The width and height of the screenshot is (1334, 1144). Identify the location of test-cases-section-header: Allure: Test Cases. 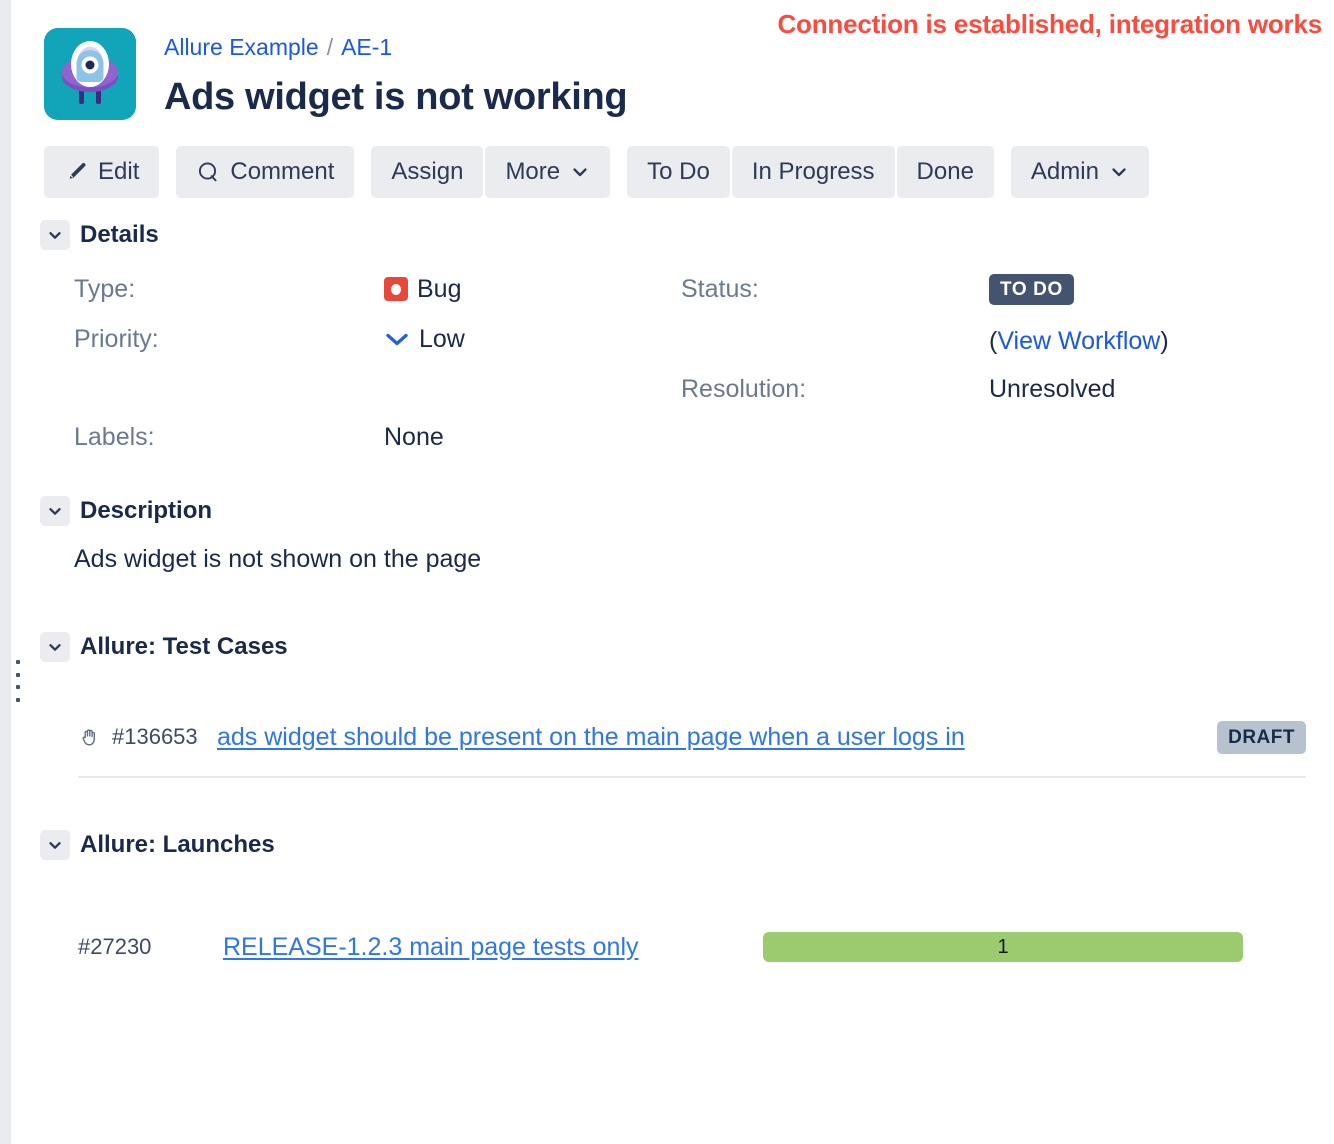
(687, 647).